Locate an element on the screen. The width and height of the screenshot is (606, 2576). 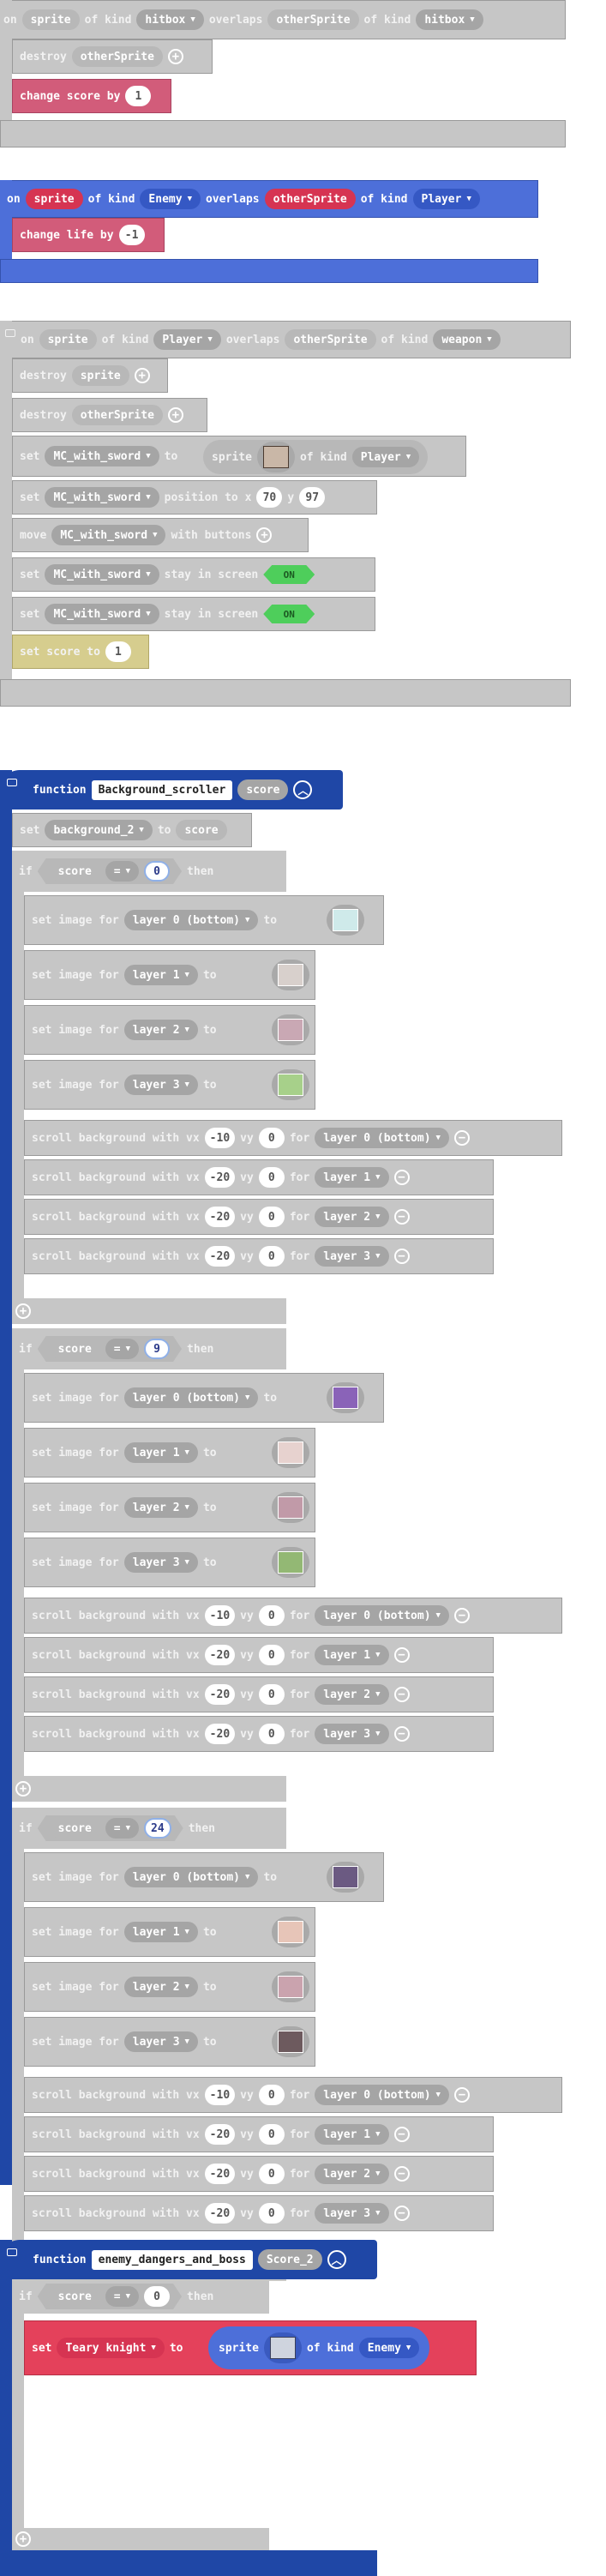
position-y-input: 97 is located at coordinates (312, 497).